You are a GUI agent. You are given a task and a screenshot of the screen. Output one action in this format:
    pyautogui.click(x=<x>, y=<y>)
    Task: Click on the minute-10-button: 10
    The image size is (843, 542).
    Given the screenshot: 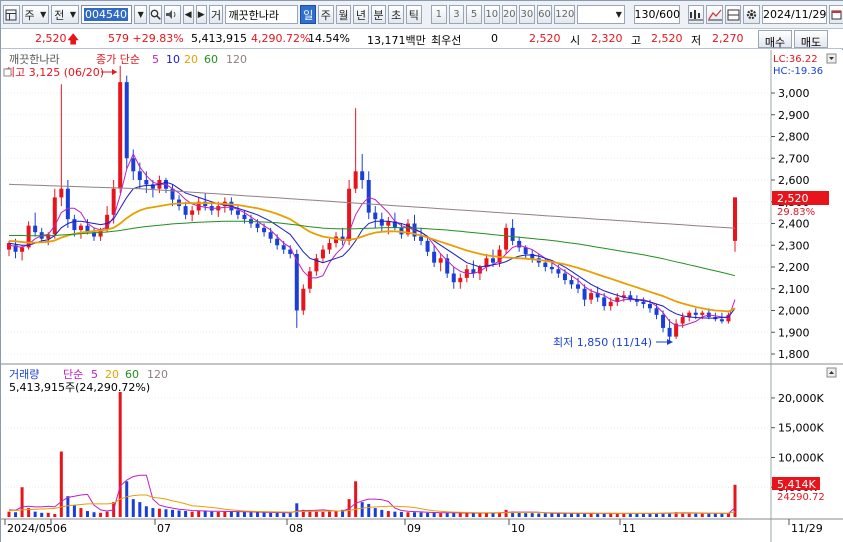 What is the action you would take?
    pyautogui.click(x=491, y=14)
    